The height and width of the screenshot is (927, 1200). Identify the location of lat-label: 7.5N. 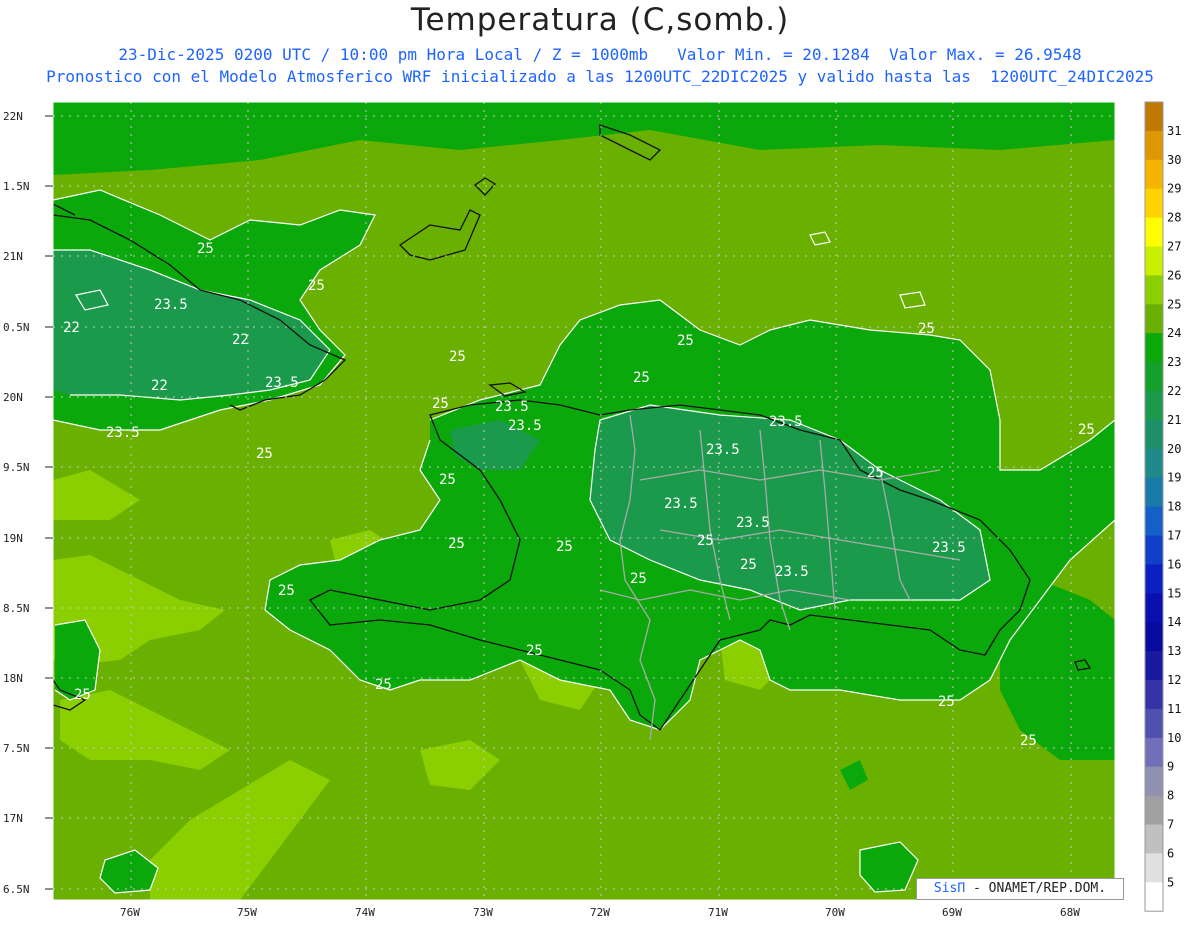
(16, 748).